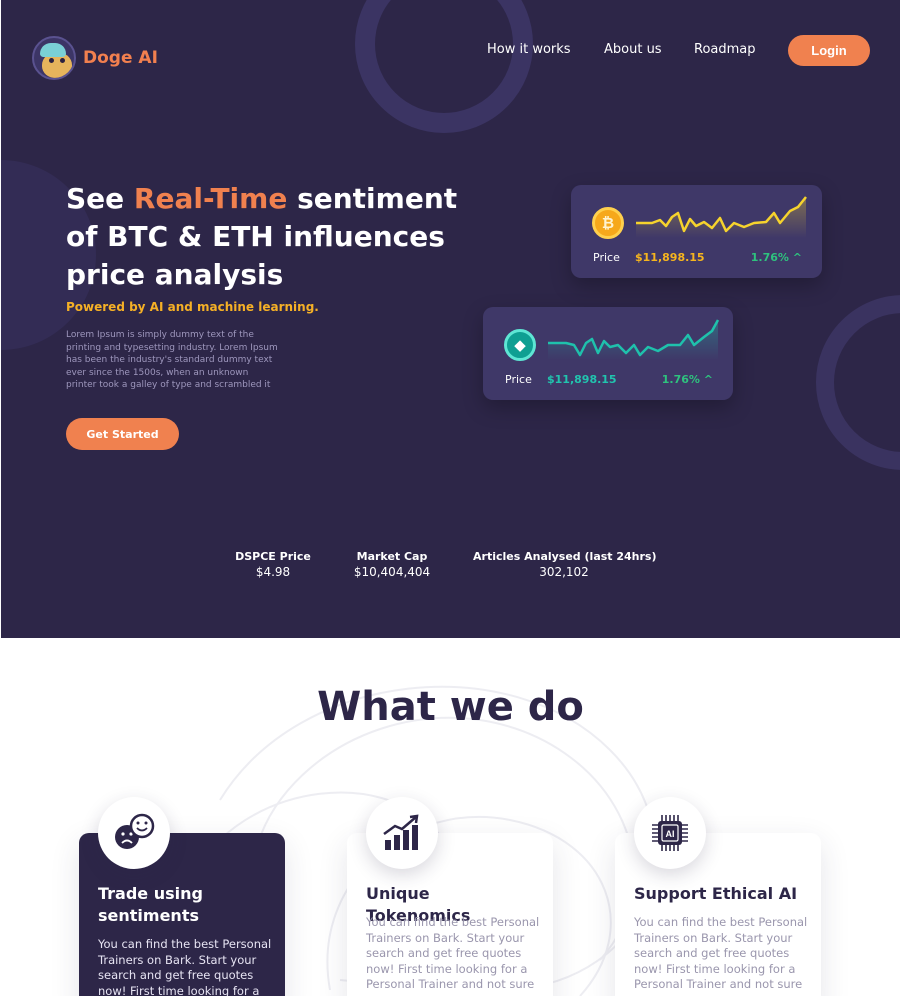 This screenshot has height=996, width=901. I want to click on stat-label: Articles Analysed (last 24hrs), so click(565, 556).